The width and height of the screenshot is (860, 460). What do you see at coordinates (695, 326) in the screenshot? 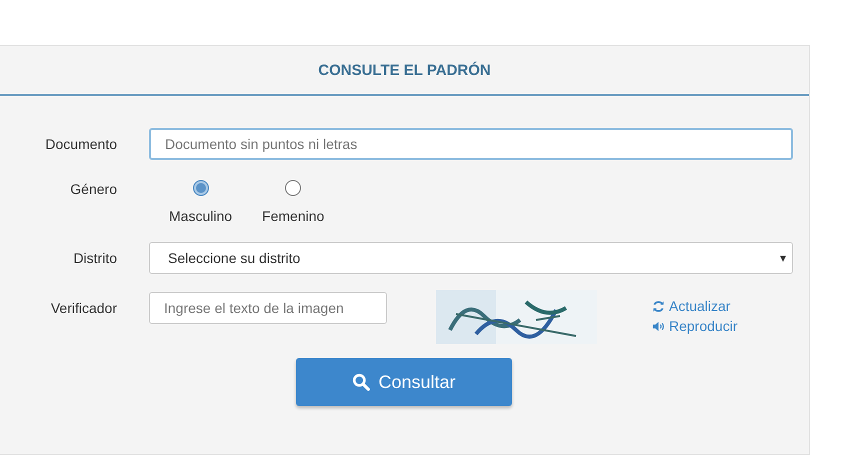
I see `captcha-link: Reproducir` at bounding box center [695, 326].